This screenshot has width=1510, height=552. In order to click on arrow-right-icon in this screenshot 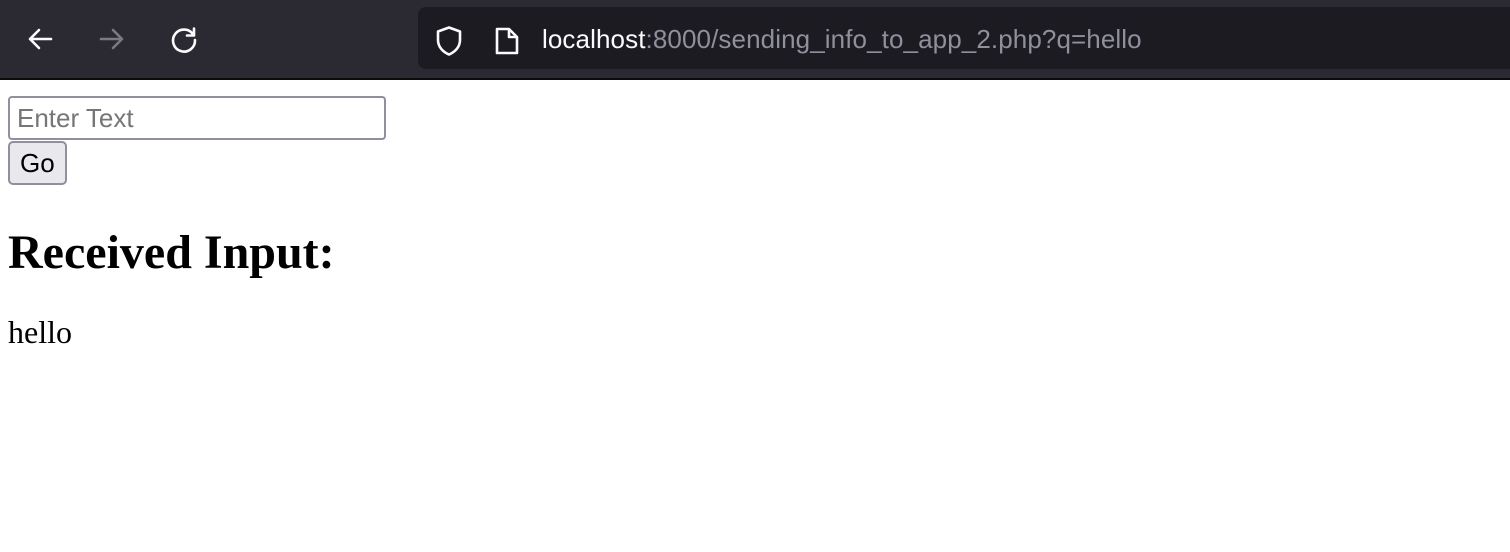, I will do `click(112, 39)`.